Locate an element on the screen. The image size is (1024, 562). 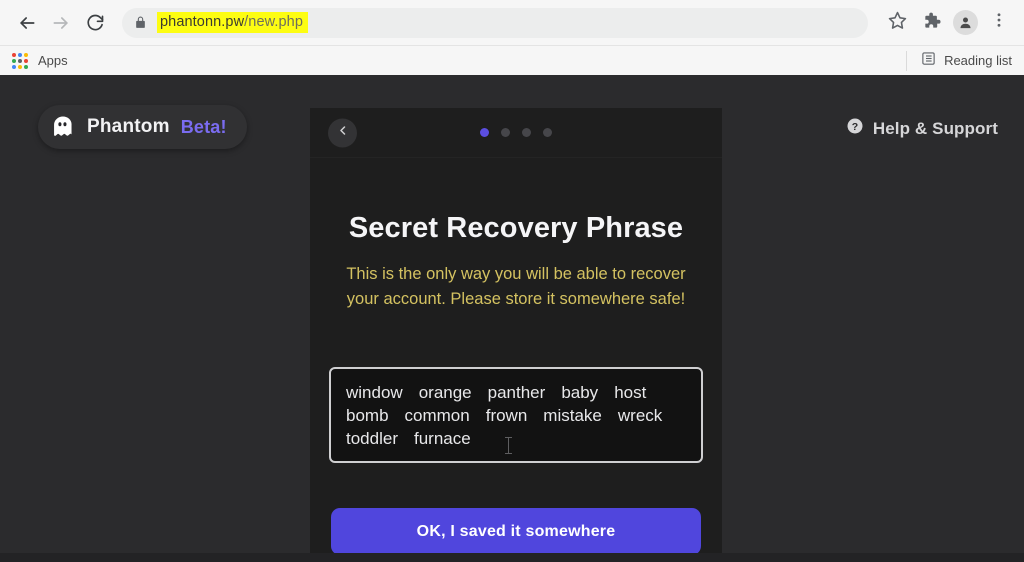
puzzle-icon is located at coordinates (931, 23).